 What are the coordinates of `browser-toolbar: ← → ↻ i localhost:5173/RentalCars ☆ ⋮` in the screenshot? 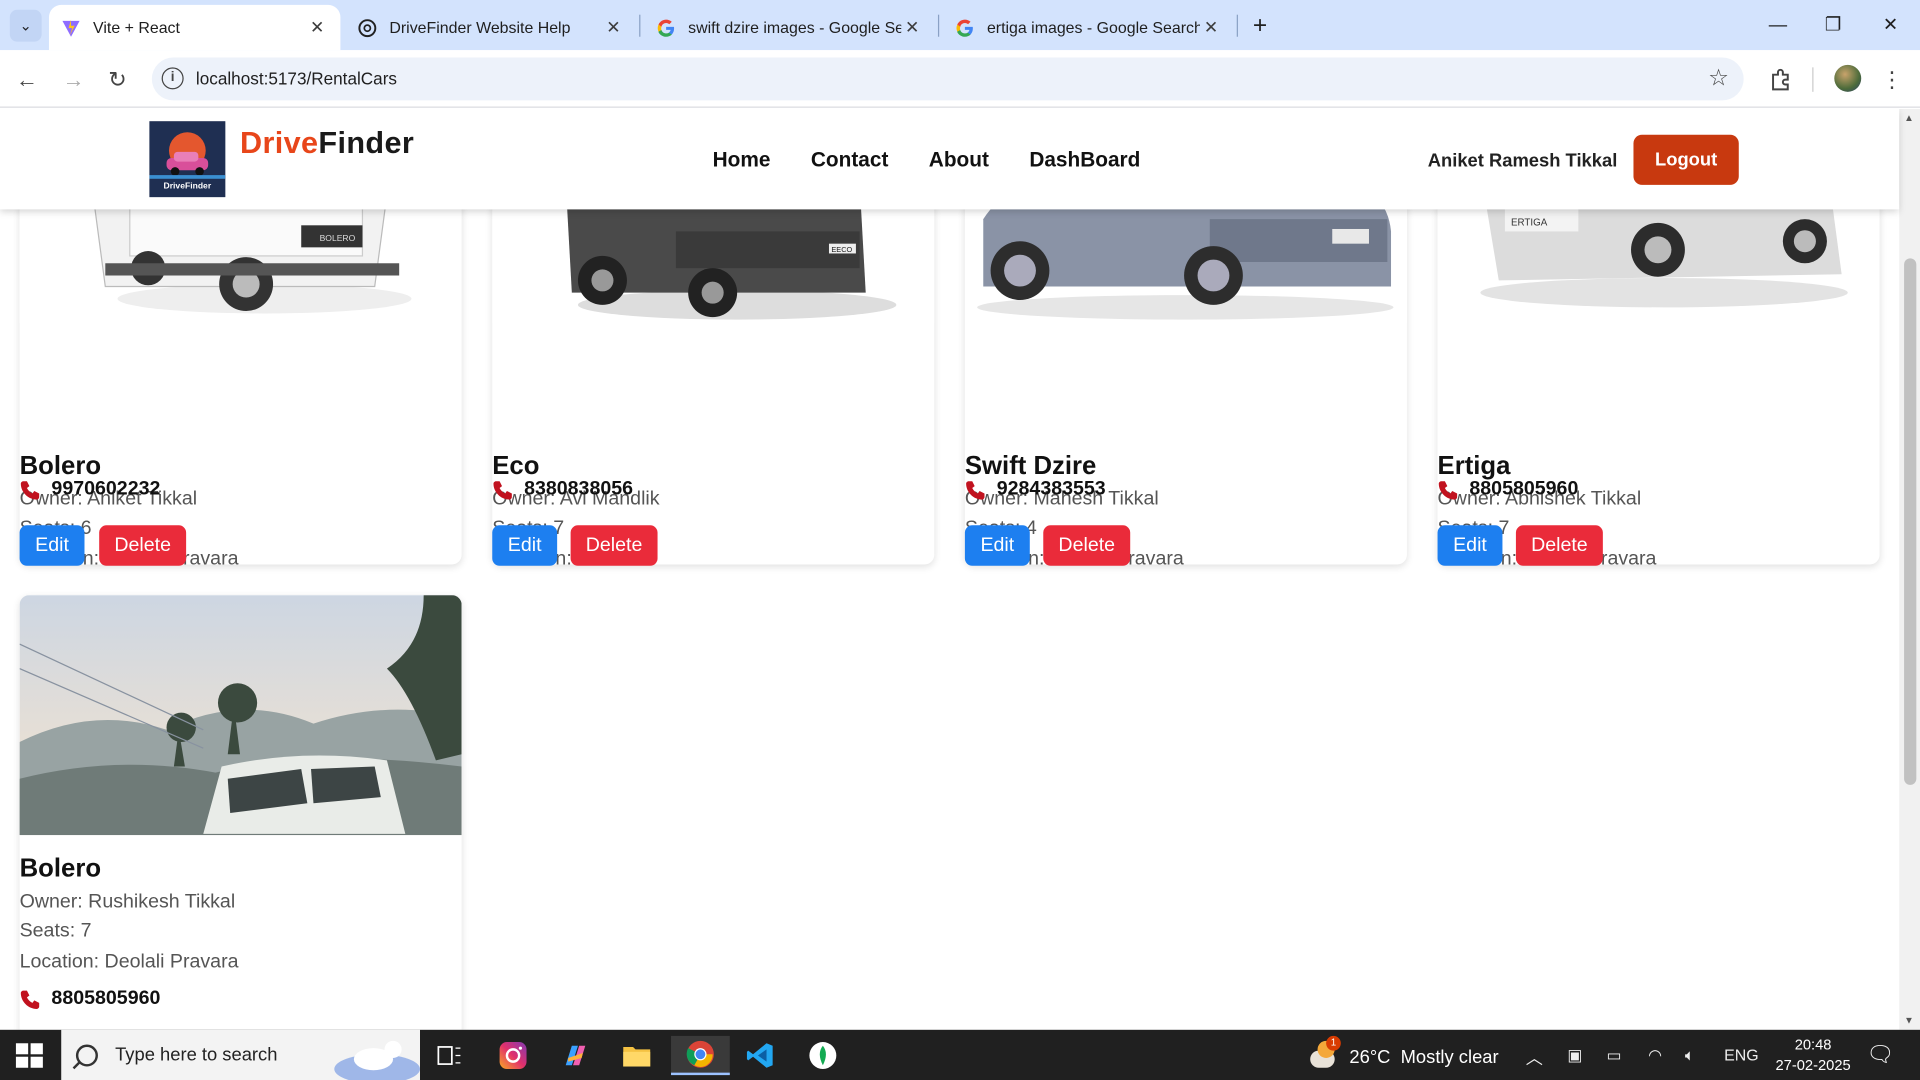 It's located at (960, 79).